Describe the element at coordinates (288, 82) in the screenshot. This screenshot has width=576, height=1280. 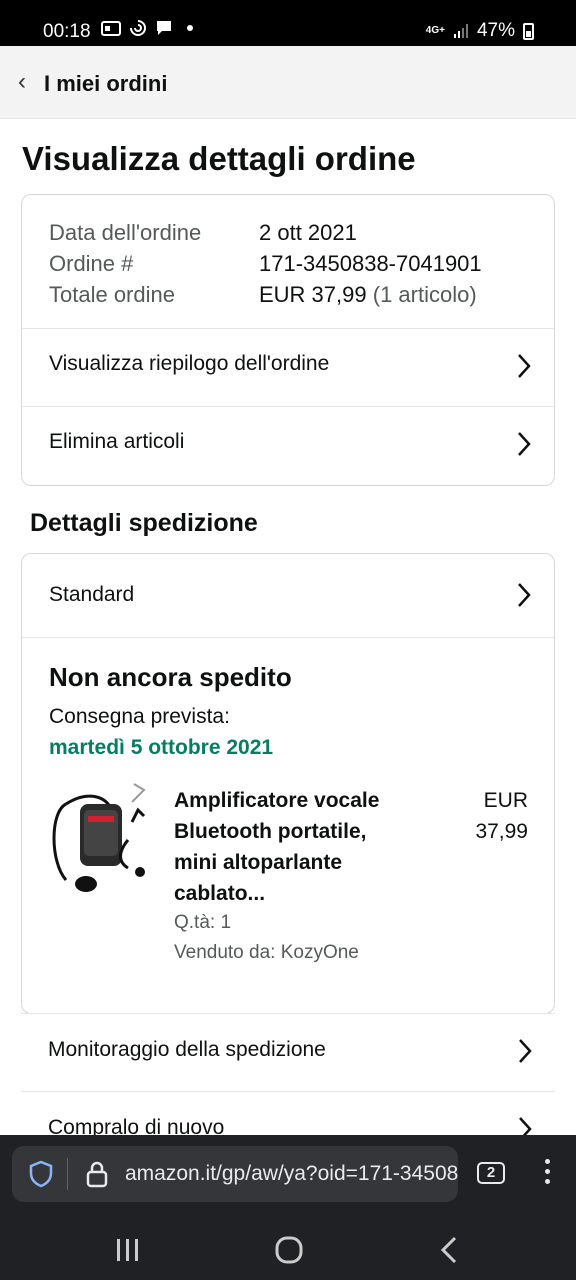
I see `top-nav: ‹ I miei ordini` at that location.